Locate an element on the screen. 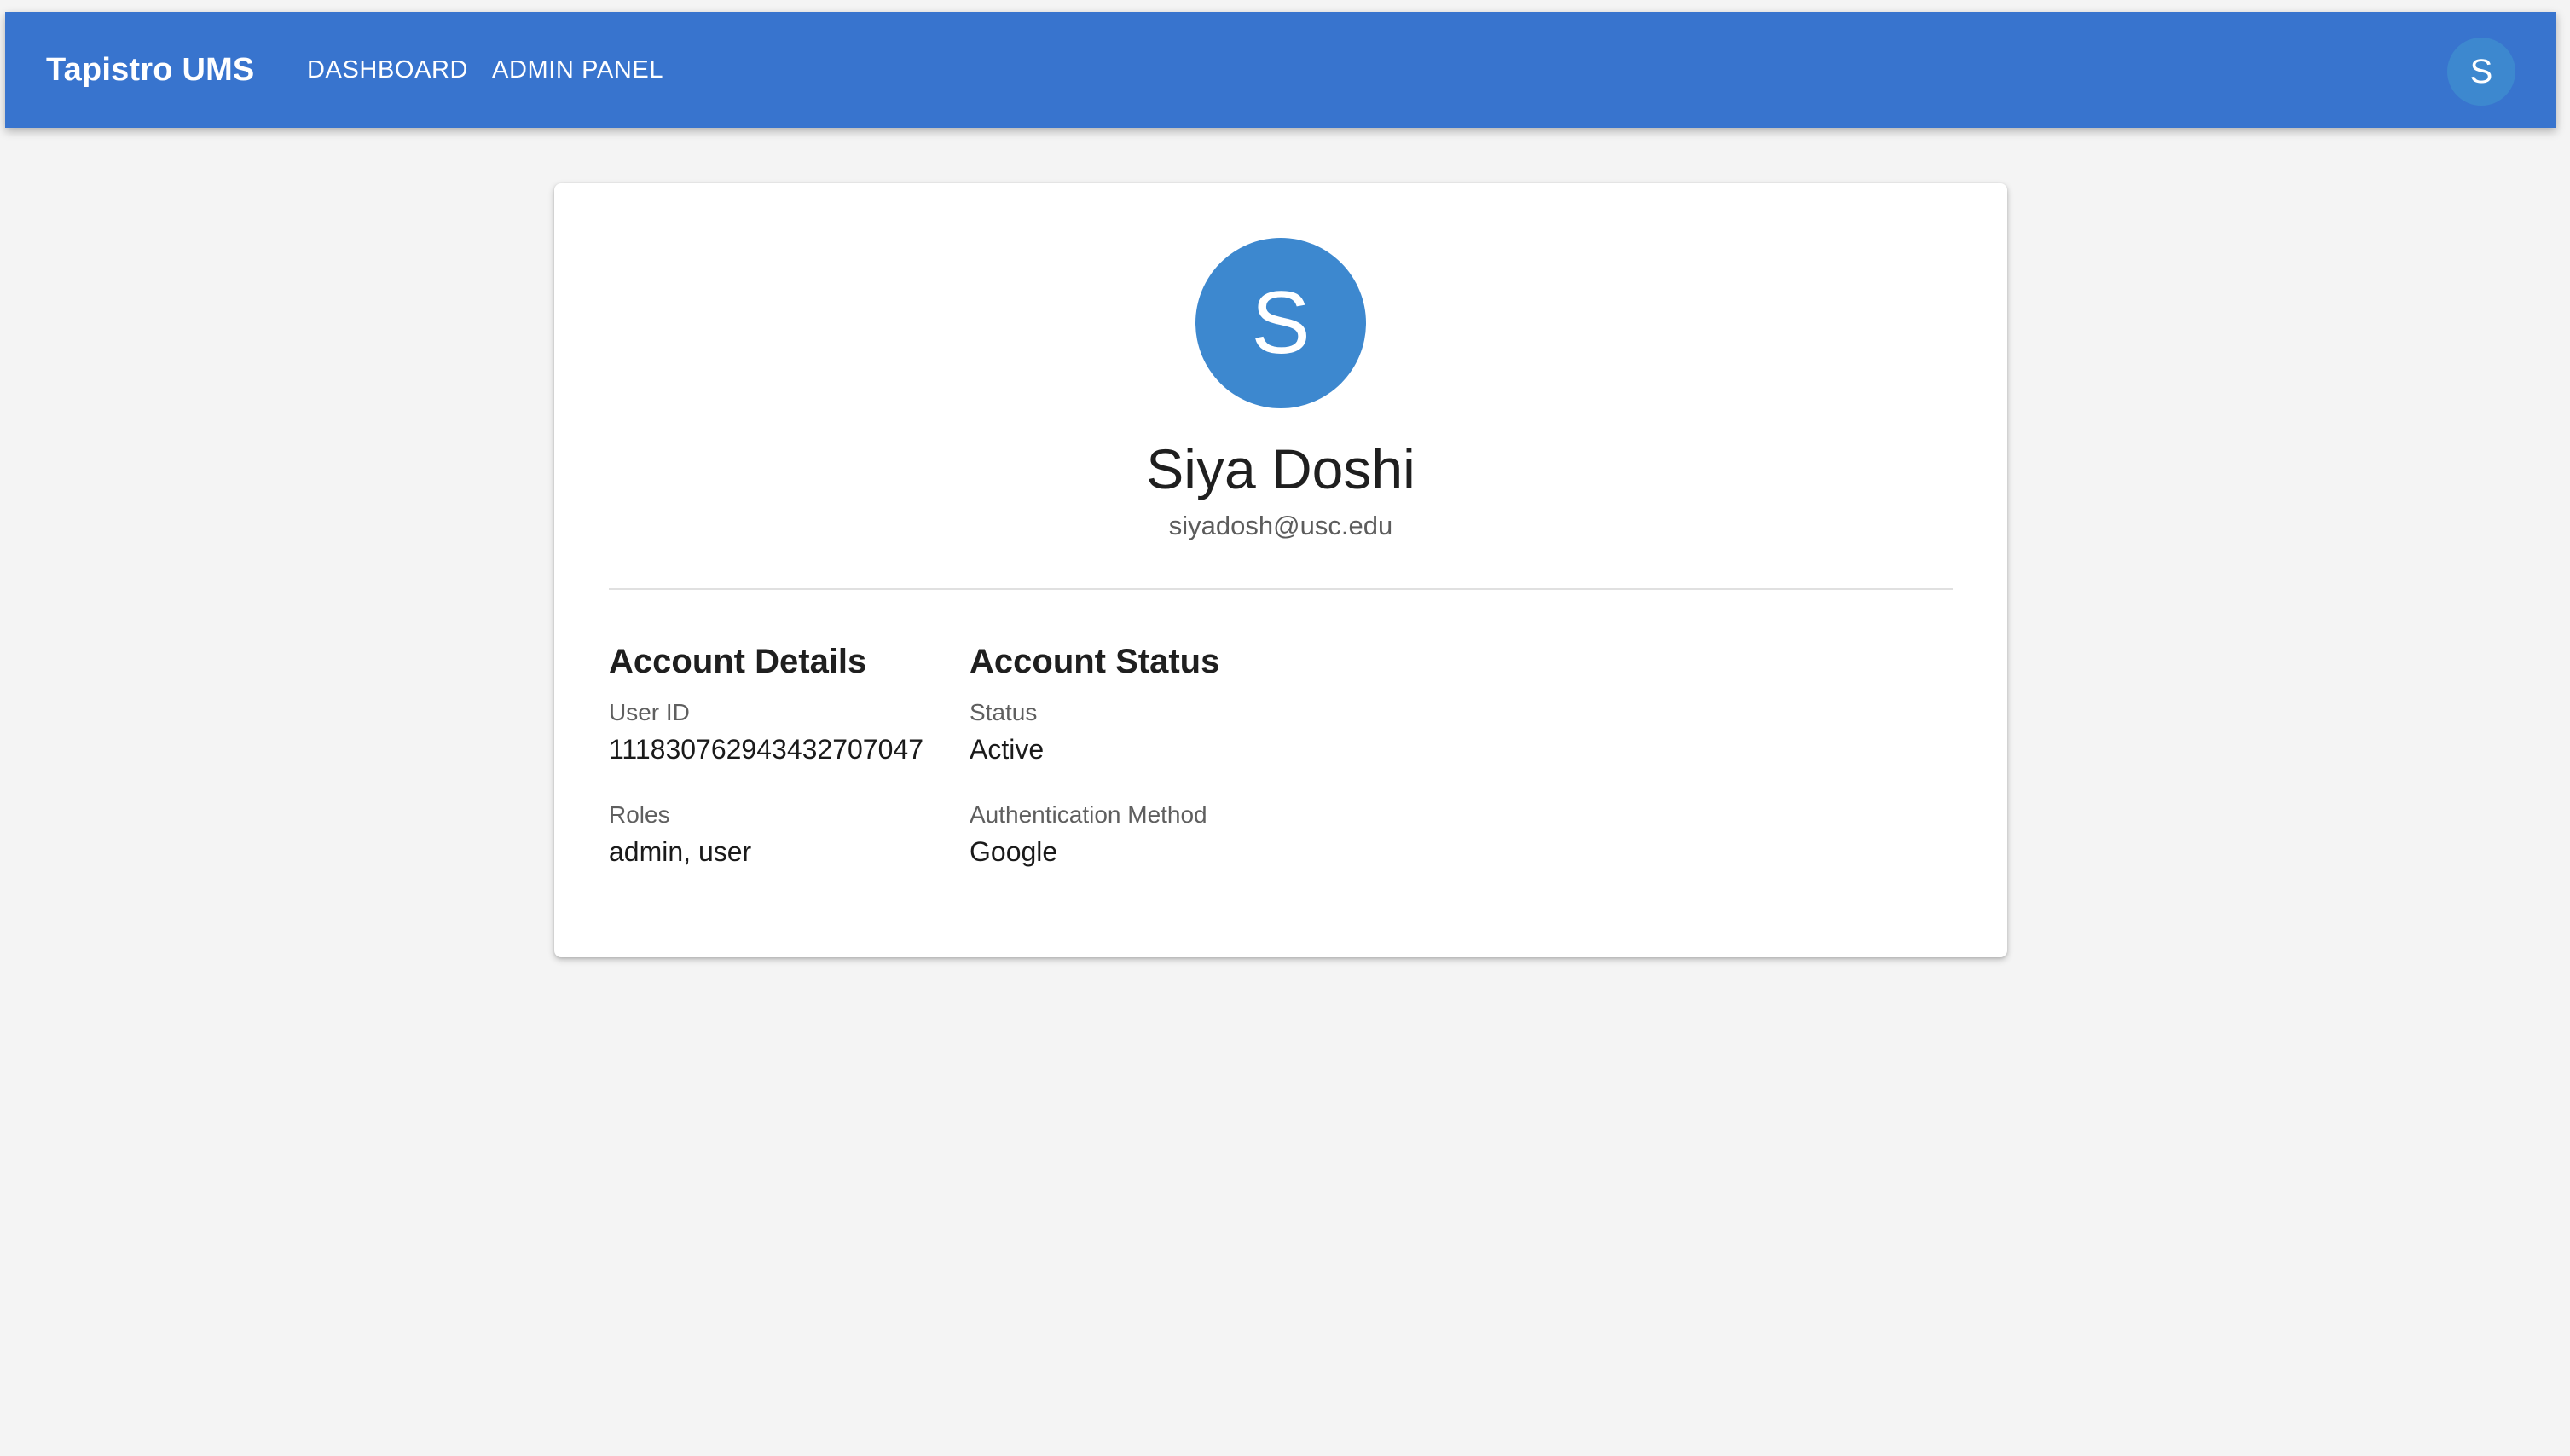 The width and height of the screenshot is (2570, 1456). user-menu-avatar: S is located at coordinates (2481, 72).